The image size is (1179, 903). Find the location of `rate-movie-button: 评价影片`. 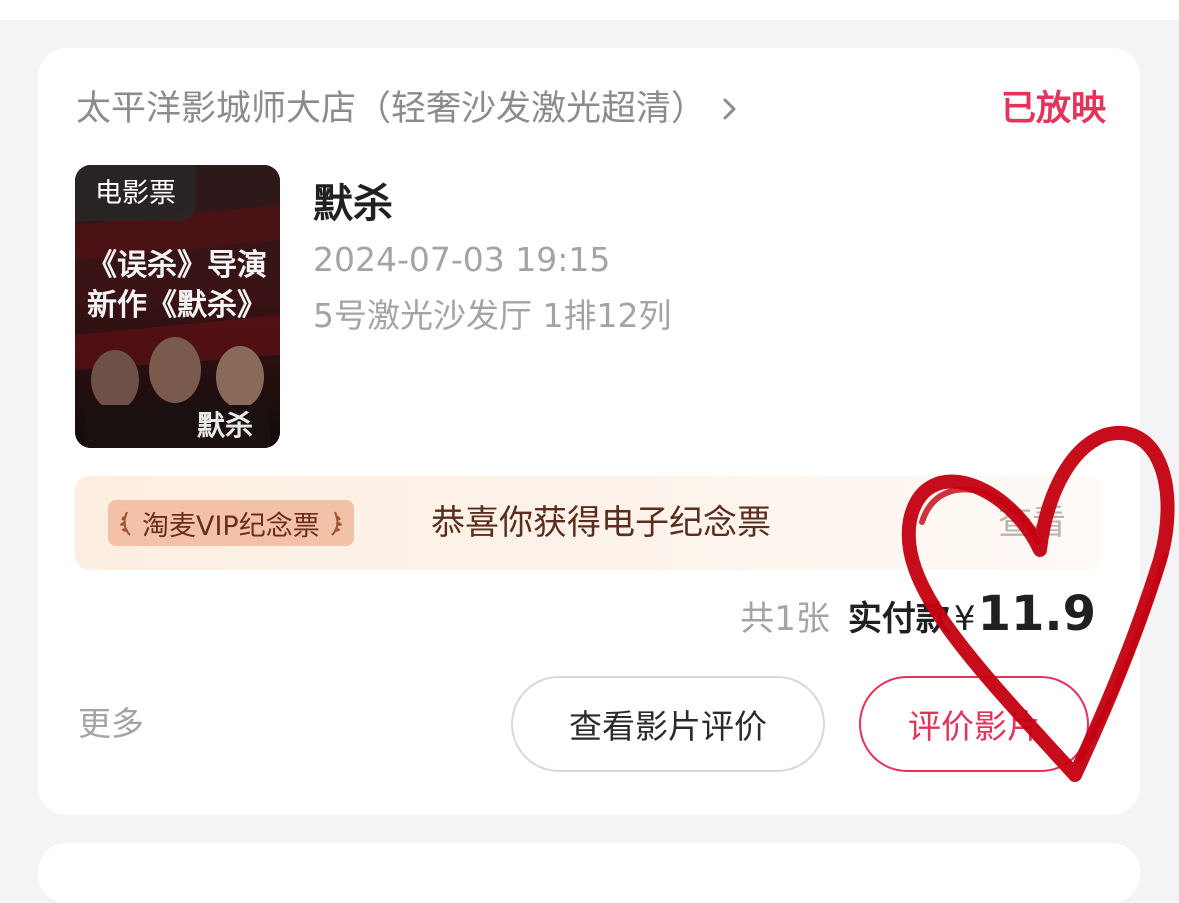

rate-movie-button: 评价影片 is located at coordinates (974, 724).